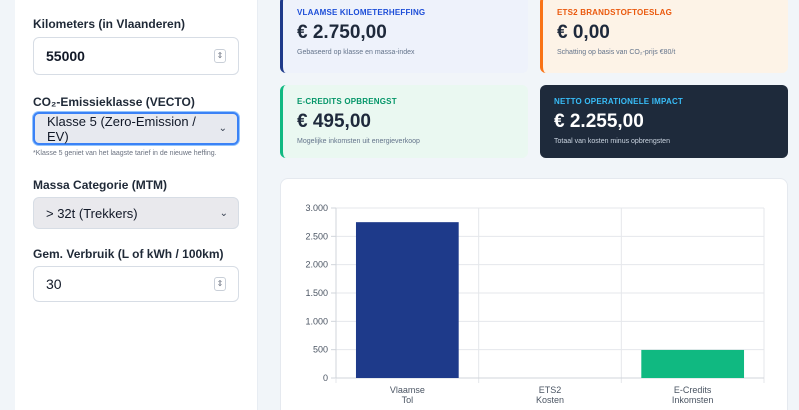 The width and height of the screenshot is (799, 410). I want to click on net-sub: Totaal van kosten minus opbrengsten, so click(612, 141).